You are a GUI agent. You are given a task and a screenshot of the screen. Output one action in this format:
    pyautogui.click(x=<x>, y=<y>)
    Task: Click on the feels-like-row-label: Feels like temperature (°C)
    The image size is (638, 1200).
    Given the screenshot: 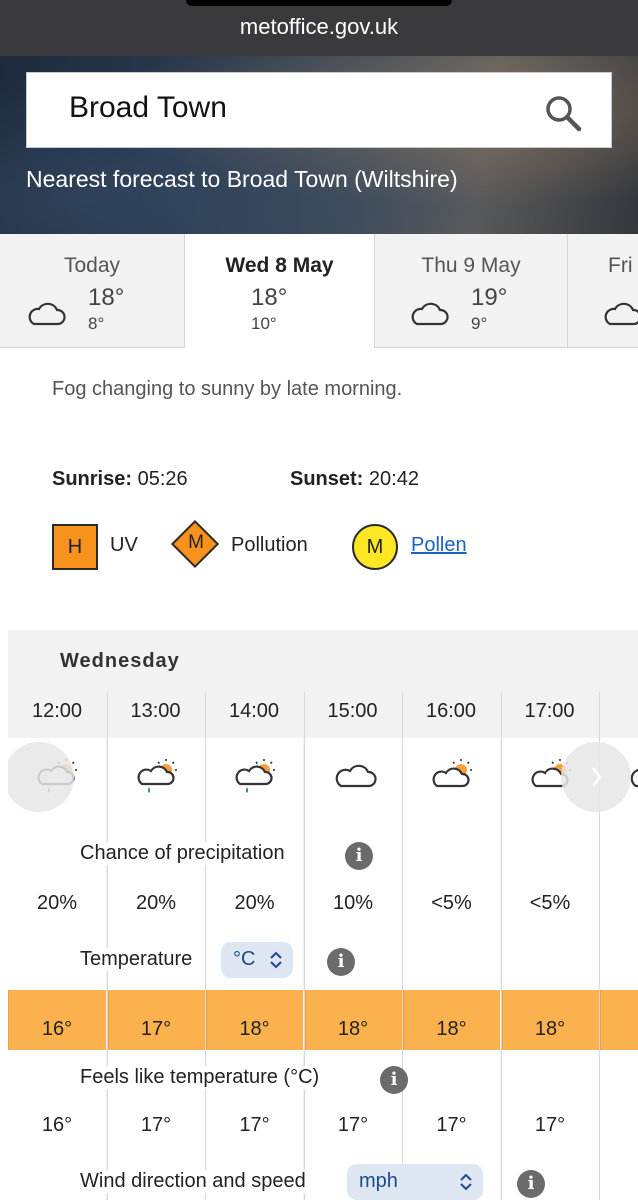 What is the action you would take?
    pyautogui.click(x=200, y=1077)
    